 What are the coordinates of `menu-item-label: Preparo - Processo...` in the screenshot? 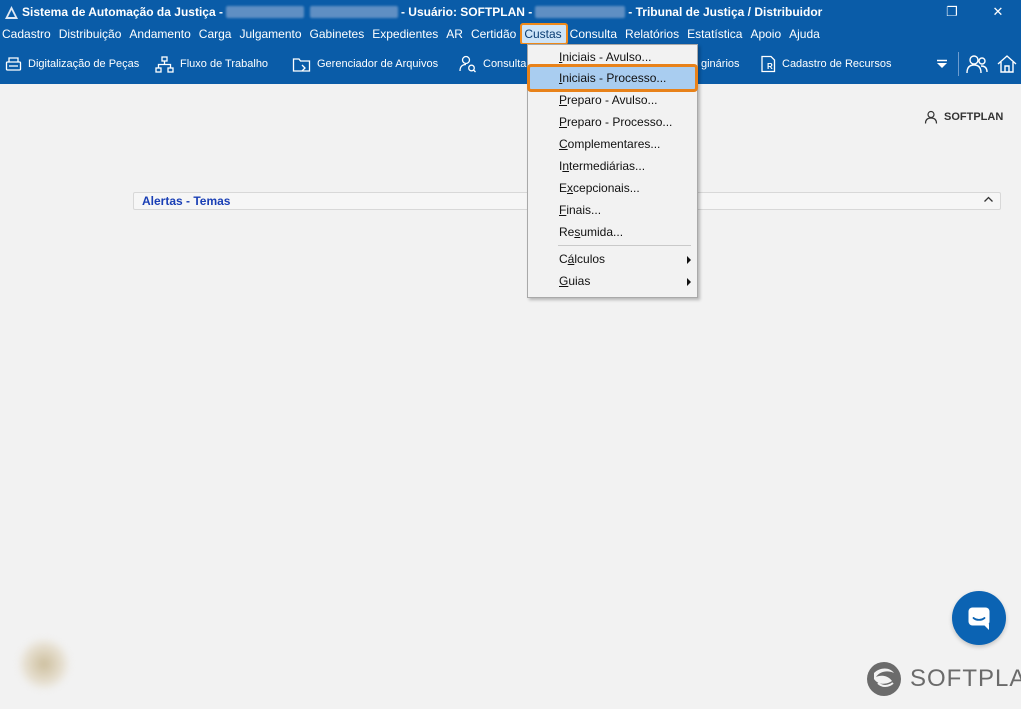 It's located at (616, 122).